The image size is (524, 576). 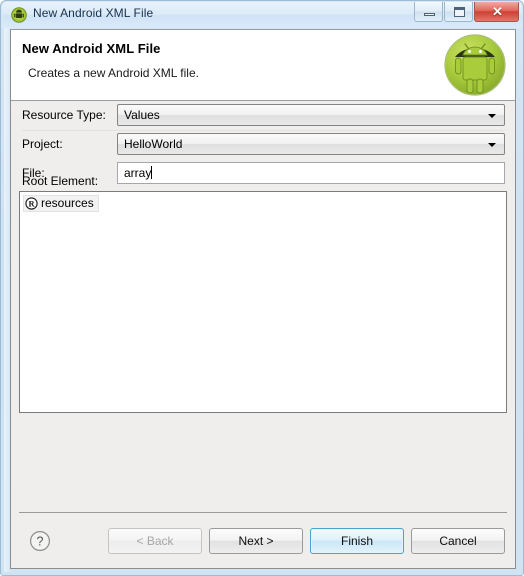 I want to click on project-combo: HelloWorld, so click(x=311, y=144).